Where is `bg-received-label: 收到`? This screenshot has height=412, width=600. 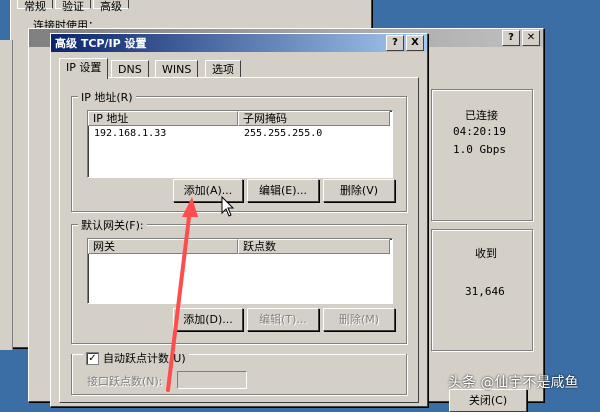
bg-received-label: 收到 is located at coordinates (486, 253).